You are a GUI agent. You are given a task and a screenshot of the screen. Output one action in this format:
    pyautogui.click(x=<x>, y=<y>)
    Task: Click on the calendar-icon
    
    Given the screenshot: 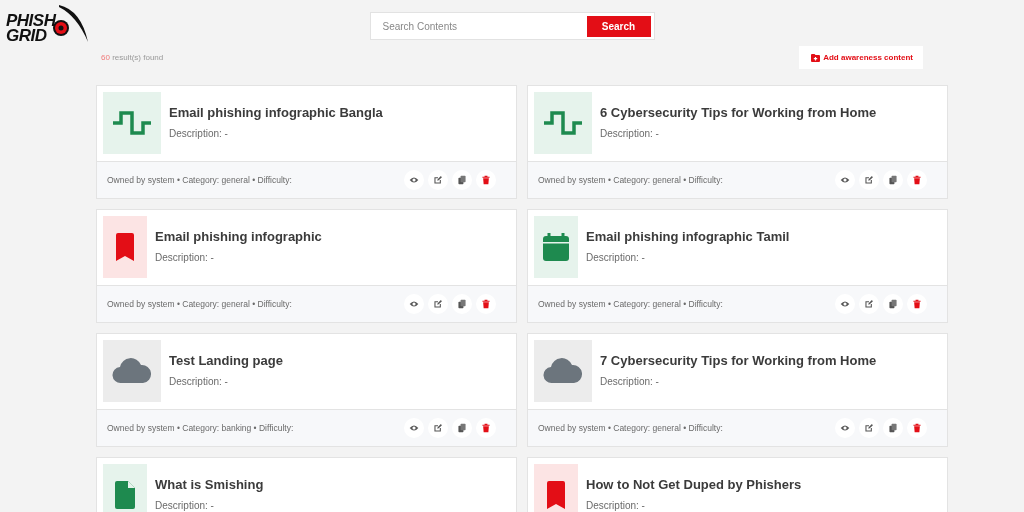 What is the action you would take?
    pyautogui.click(x=556, y=247)
    